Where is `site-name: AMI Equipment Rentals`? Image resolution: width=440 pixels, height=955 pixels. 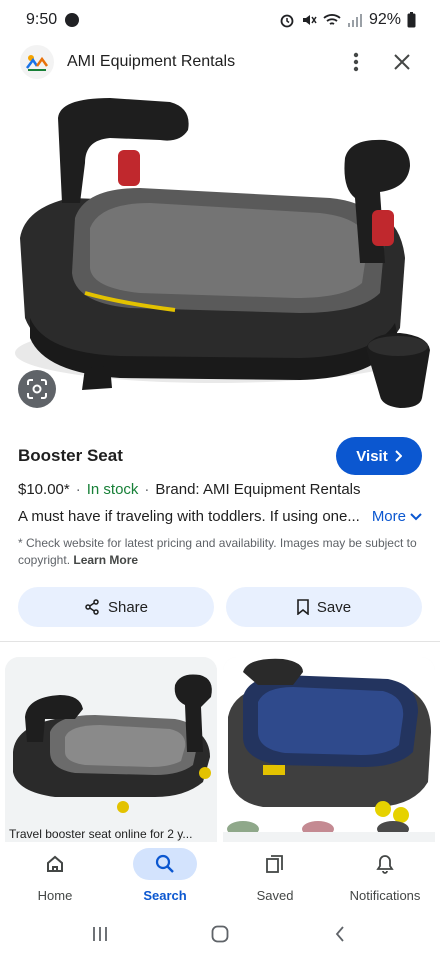
site-name: AMI Equipment Rentals is located at coordinates (151, 61).